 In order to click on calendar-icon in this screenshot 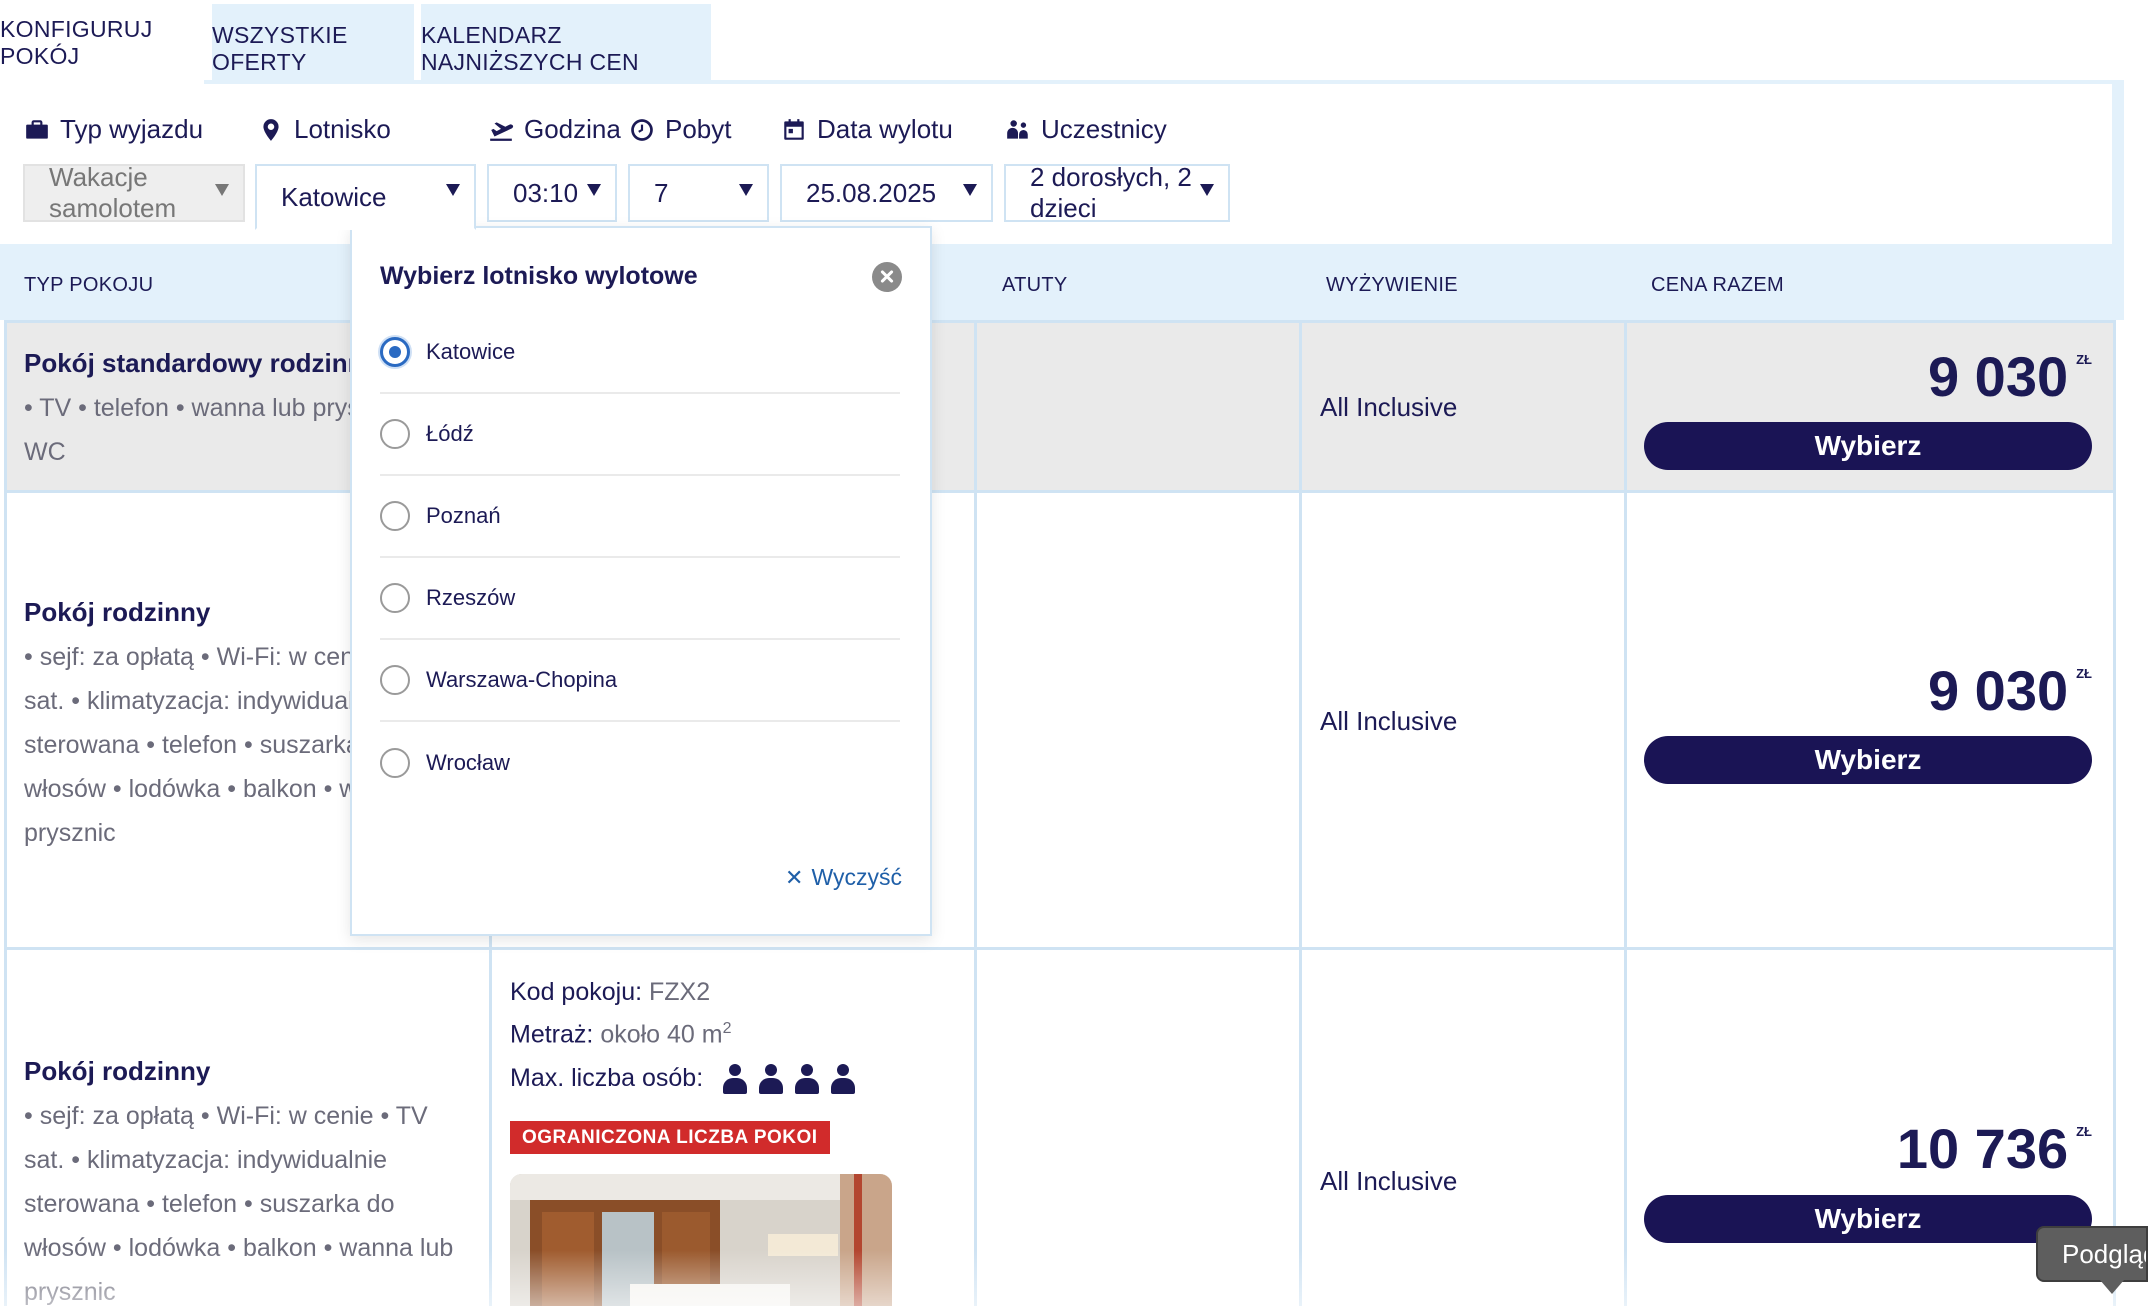, I will do `click(794, 129)`.